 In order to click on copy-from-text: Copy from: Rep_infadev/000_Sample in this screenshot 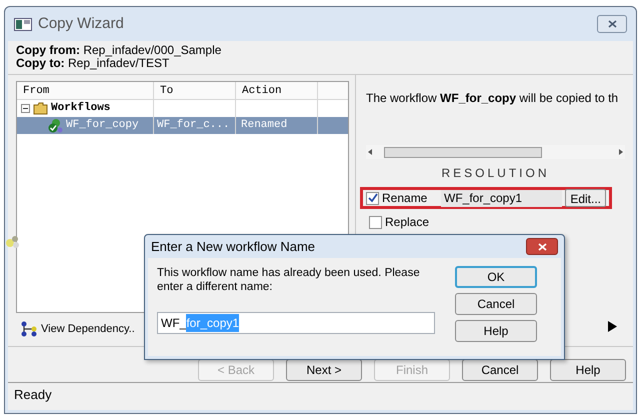, I will do `click(119, 50)`.